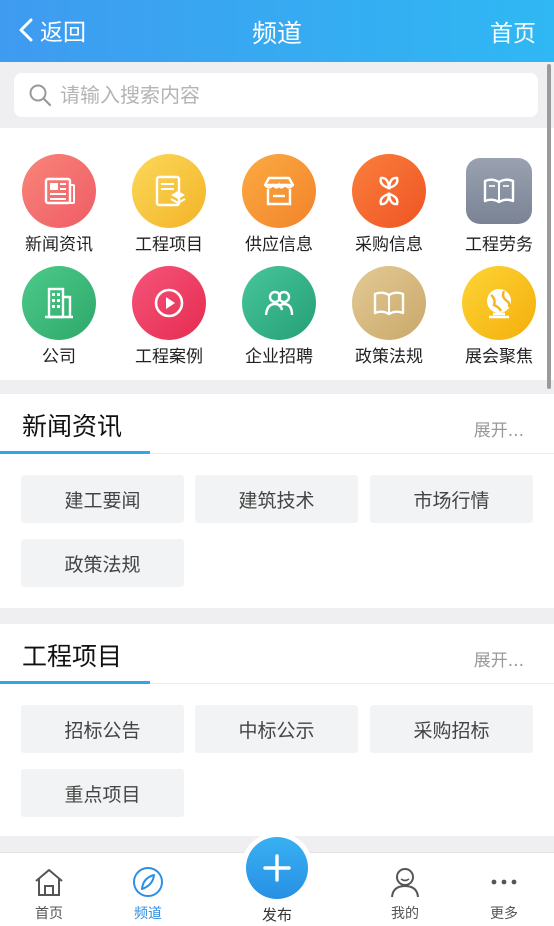 The width and height of the screenshot is (554, 926). Describe the element at coordinates (169, 245) in the screenshot. I see `channel-label: 工程项目` at that location.